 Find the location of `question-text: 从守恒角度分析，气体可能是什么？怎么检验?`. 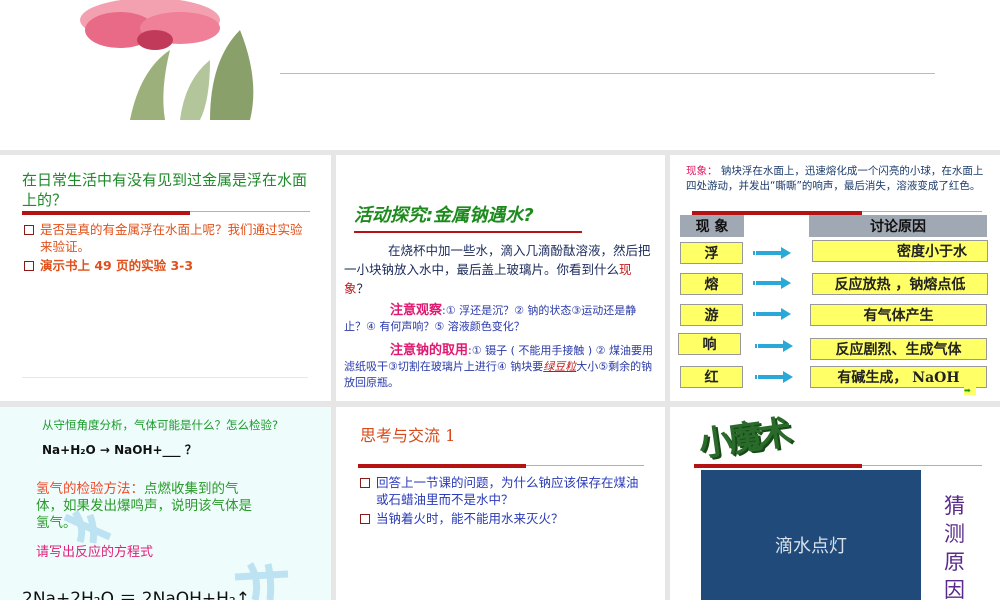

question-text: 从守恒角度分析，气体可能是什么？怎么检验? is located at coordinates (160, 425).